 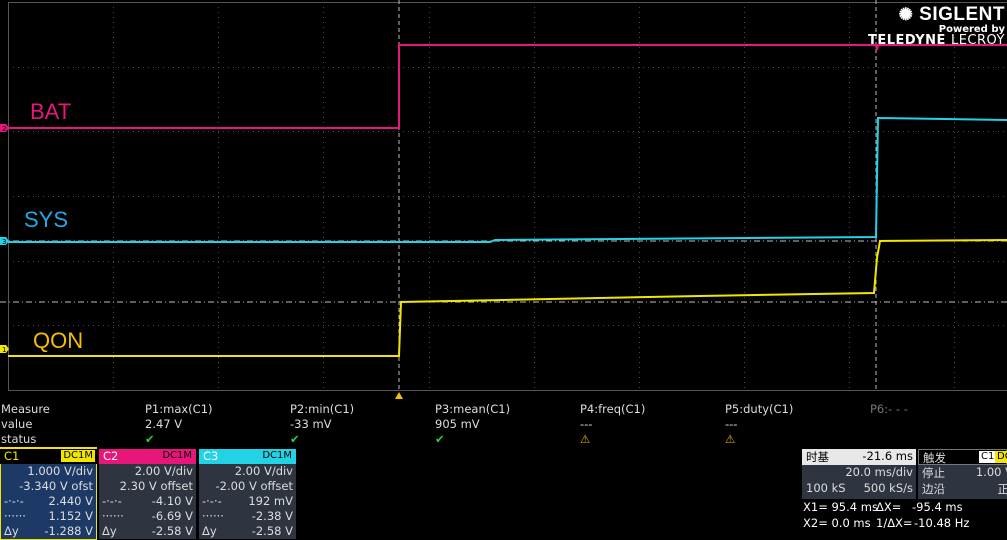 What do you see at coordinates (889, 409) in the screenshot?
I see `measure-p6-header: P6:- - -` at bounding box center [889, 409].